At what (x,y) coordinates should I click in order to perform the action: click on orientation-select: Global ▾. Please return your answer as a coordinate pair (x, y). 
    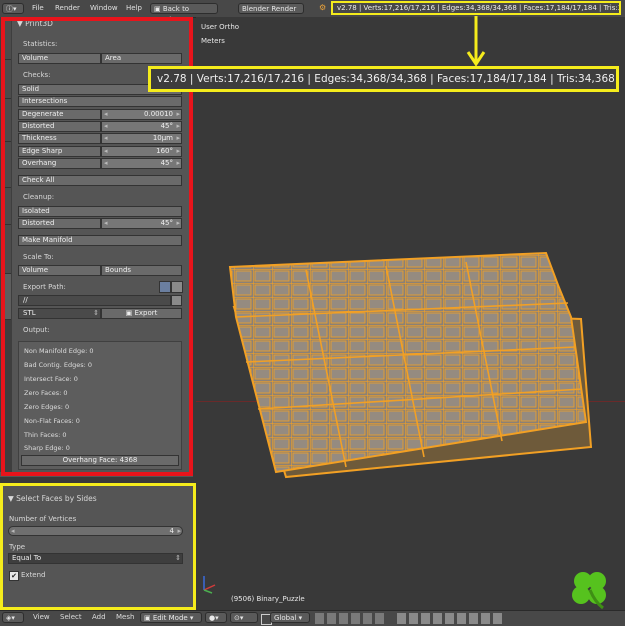
    Looking at the image, I should click on (290, 617).